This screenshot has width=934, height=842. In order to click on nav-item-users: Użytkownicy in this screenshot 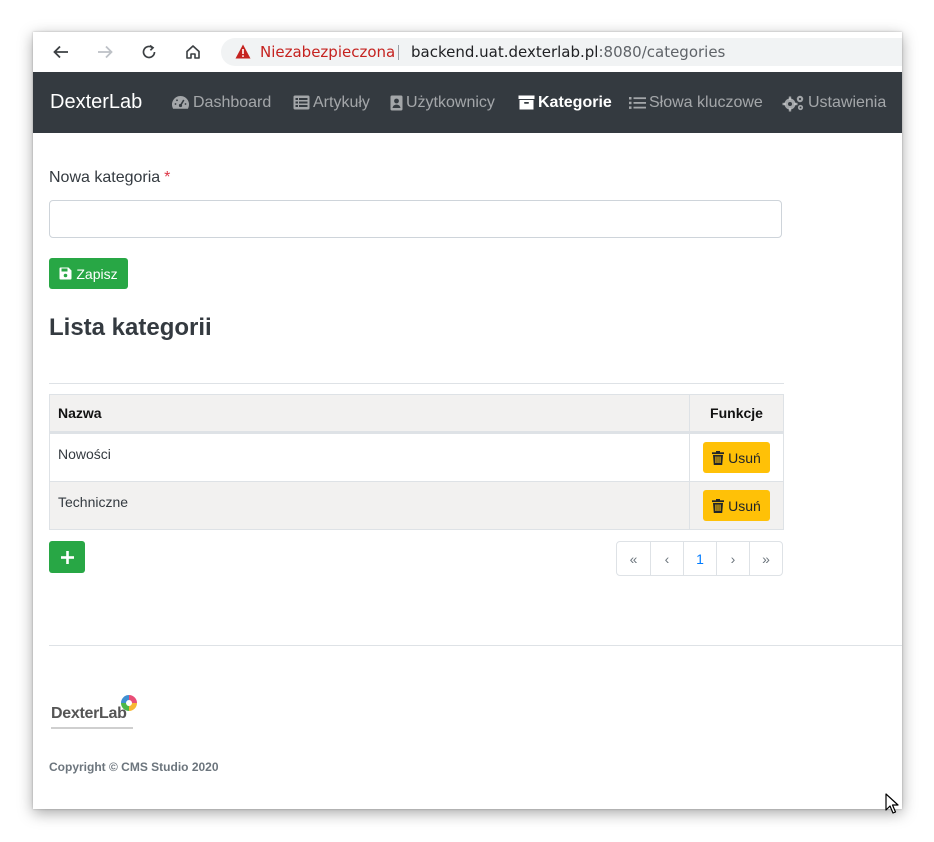, I will do `click(442, 102)`.